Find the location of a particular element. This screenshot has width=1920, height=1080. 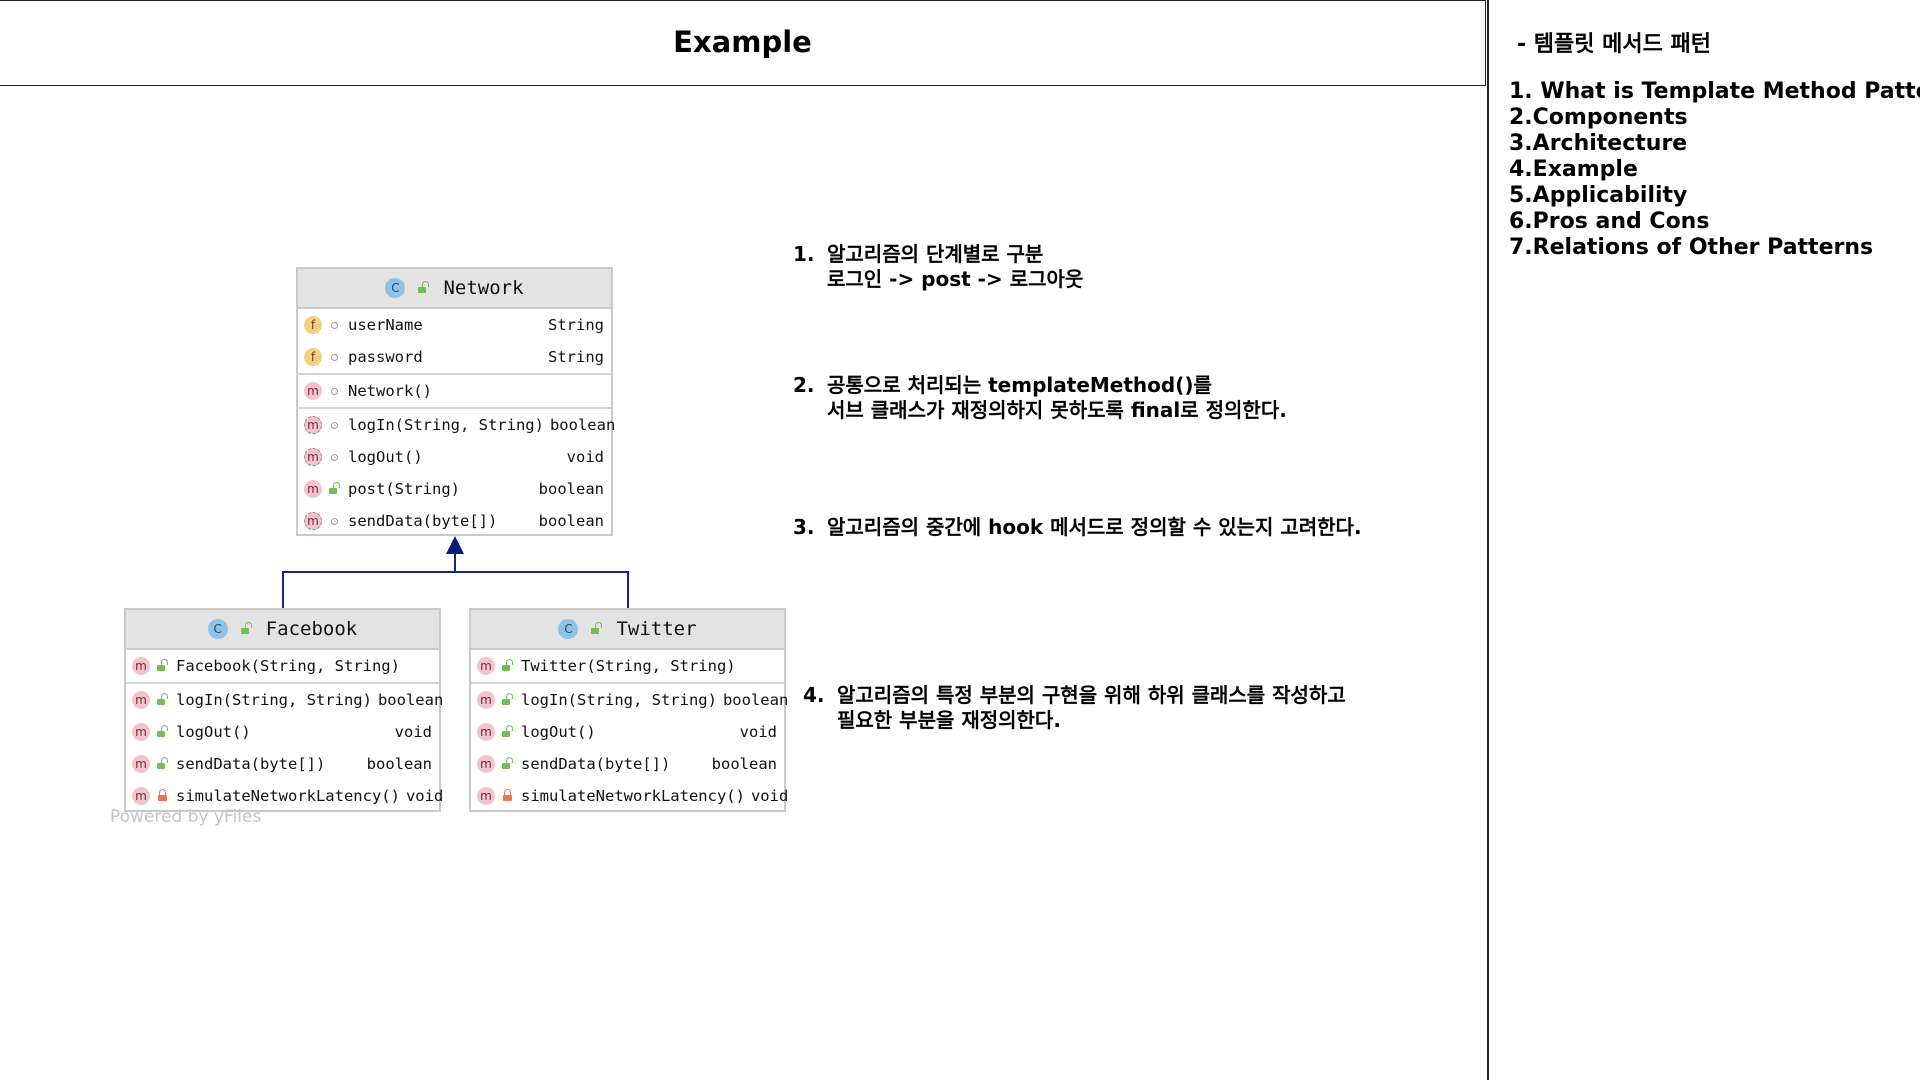

method-name: simulateNetworkLatency() is located at coordinates (633, 796).